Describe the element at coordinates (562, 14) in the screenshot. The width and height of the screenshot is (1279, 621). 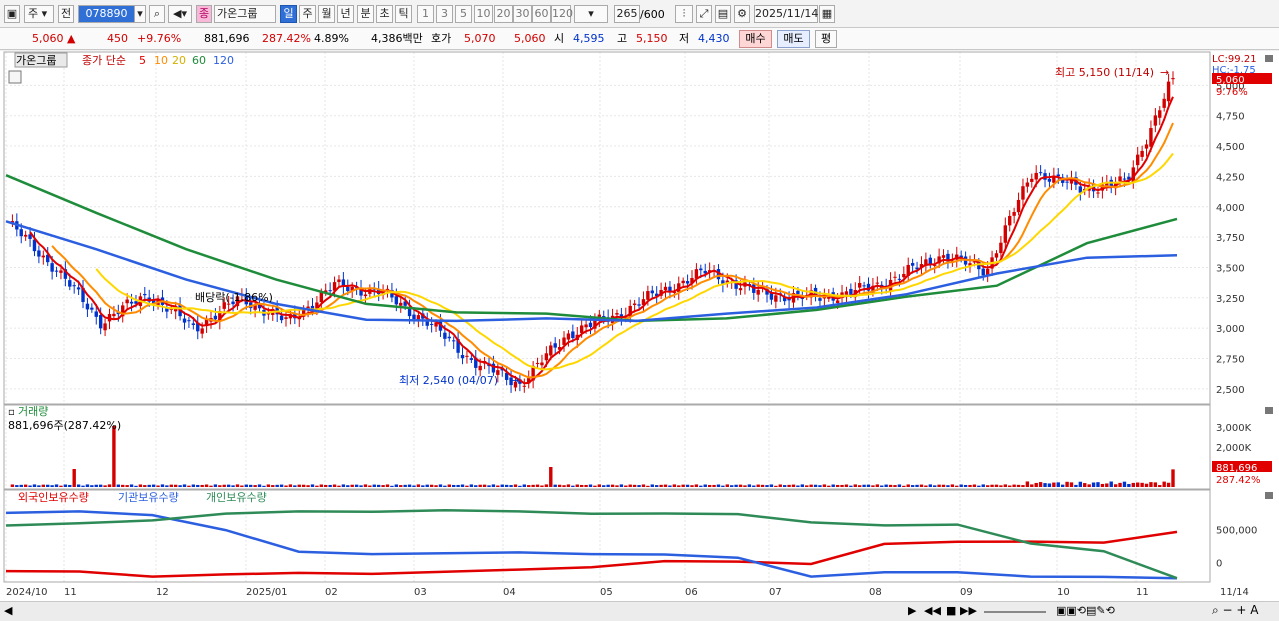
I see `interval-120-button: 120` at that location.